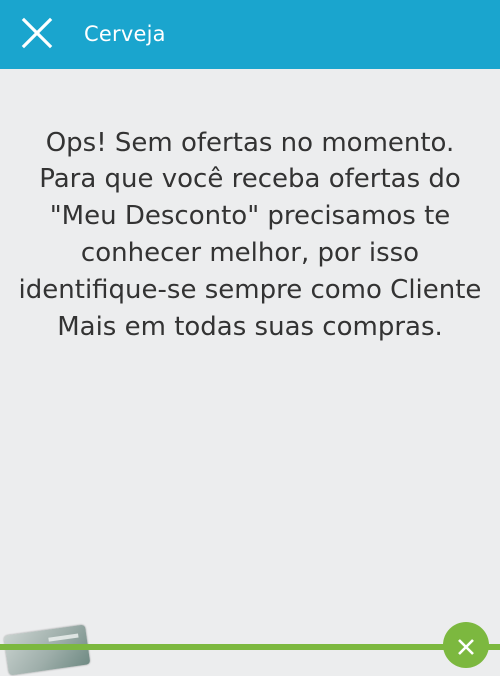 This screenshot has height=676, width=500. What do you see at coordinates (63, 637) in the screenshot?
I see `card-stripe` at bounding box center [63, 637].